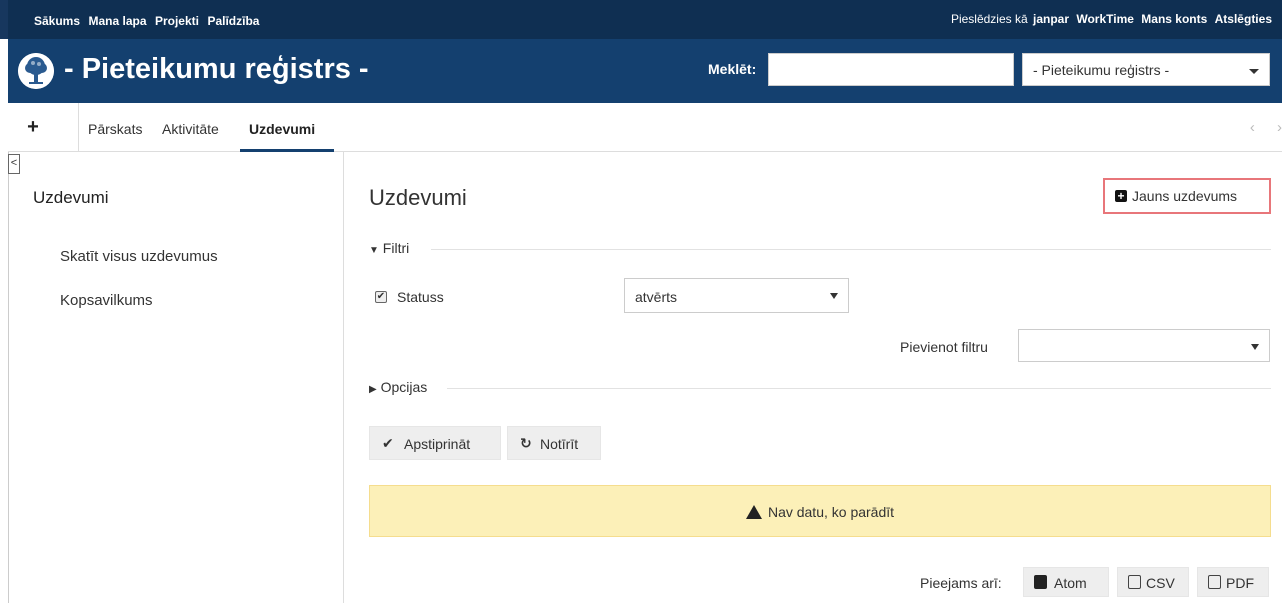 The image size is (1282, 603). I want to click on status-filter-label: Statuss, so click(420, 297).